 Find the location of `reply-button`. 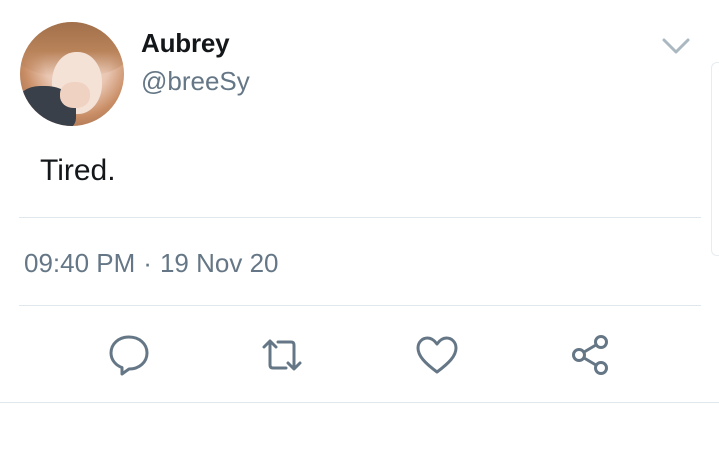

reply-button is located at coordinates (129, 355).